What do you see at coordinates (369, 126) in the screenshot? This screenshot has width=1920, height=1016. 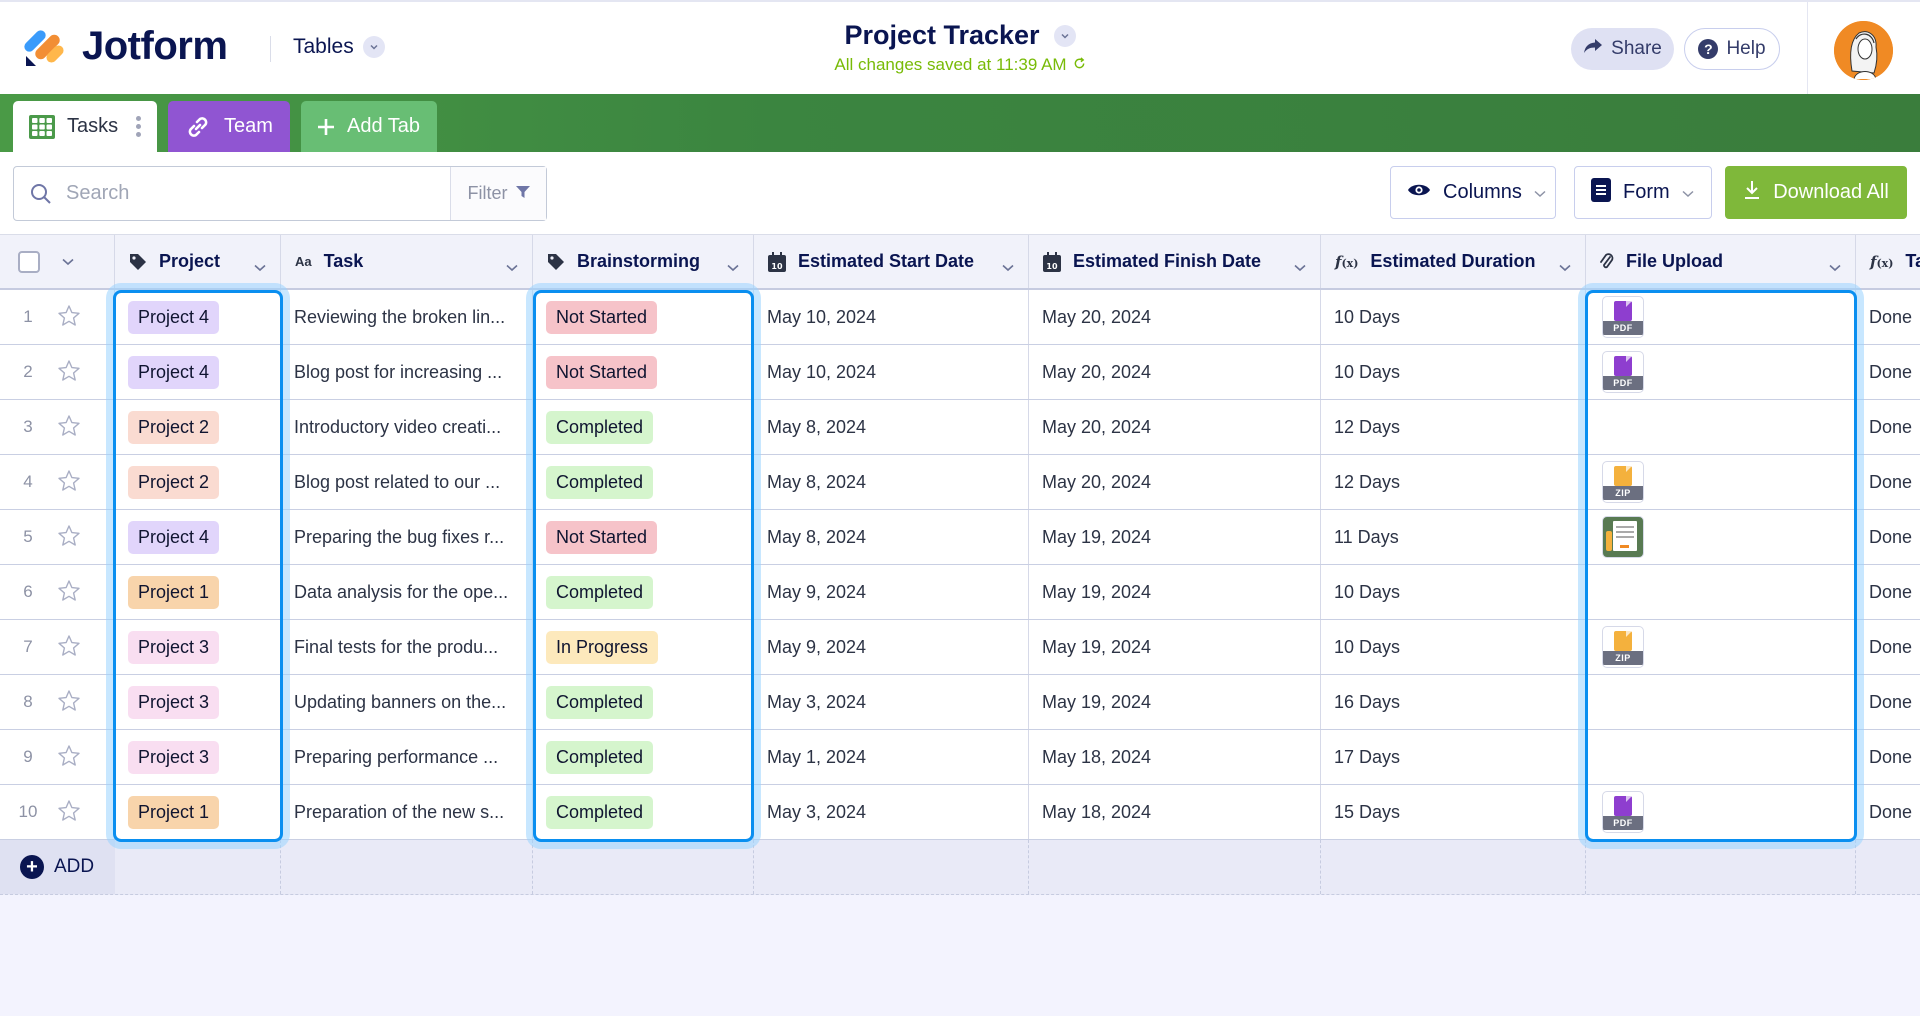 I see `add-tab-button: Add Tab` at bounding box center [369, 126].